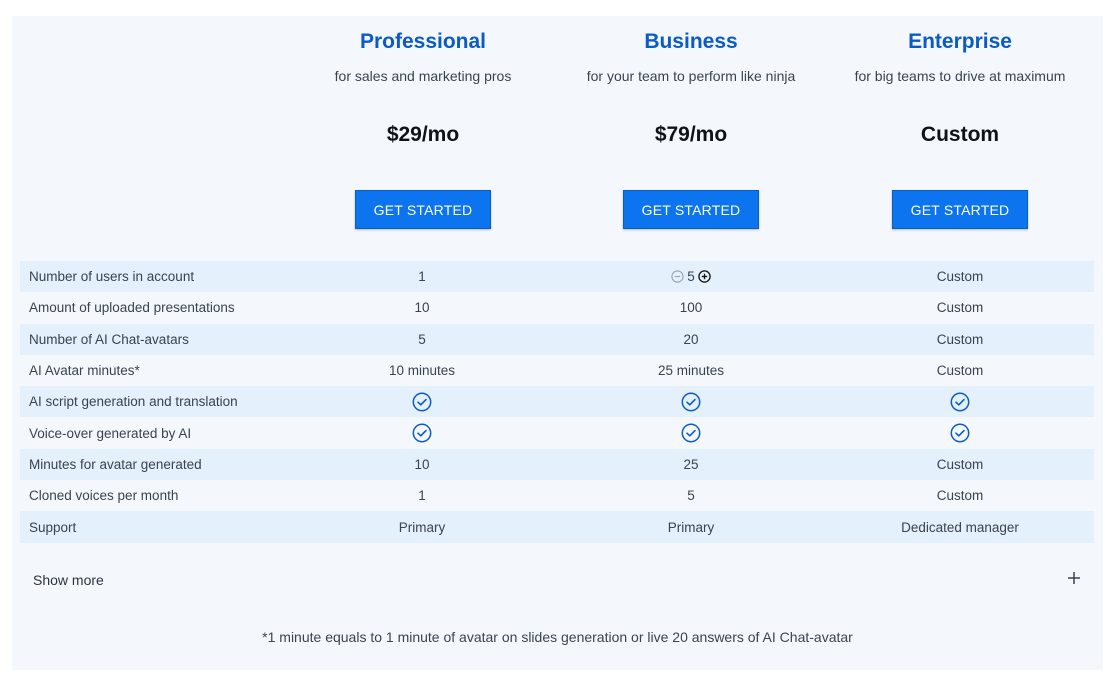 Image resolution: width=1108 pixels, height=680 pixels. What do you see at coordinates (422, 527) in the screenshot?
I see `value-professional: Primary` at bounding box center [422, 527].